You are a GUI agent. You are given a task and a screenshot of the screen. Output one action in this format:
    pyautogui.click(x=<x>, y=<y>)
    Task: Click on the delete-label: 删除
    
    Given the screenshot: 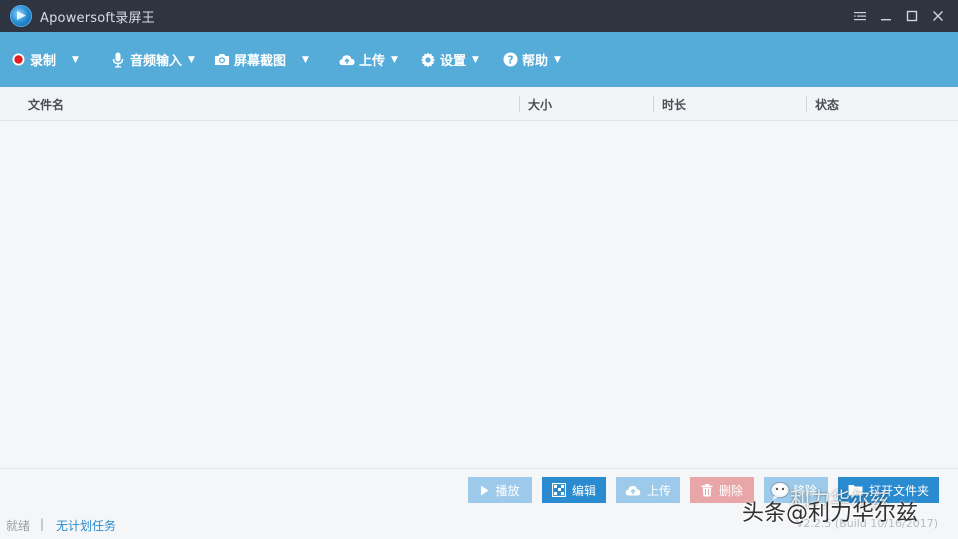 What is the action you would take?
    pyautogui.click(x=730, y=490)
    